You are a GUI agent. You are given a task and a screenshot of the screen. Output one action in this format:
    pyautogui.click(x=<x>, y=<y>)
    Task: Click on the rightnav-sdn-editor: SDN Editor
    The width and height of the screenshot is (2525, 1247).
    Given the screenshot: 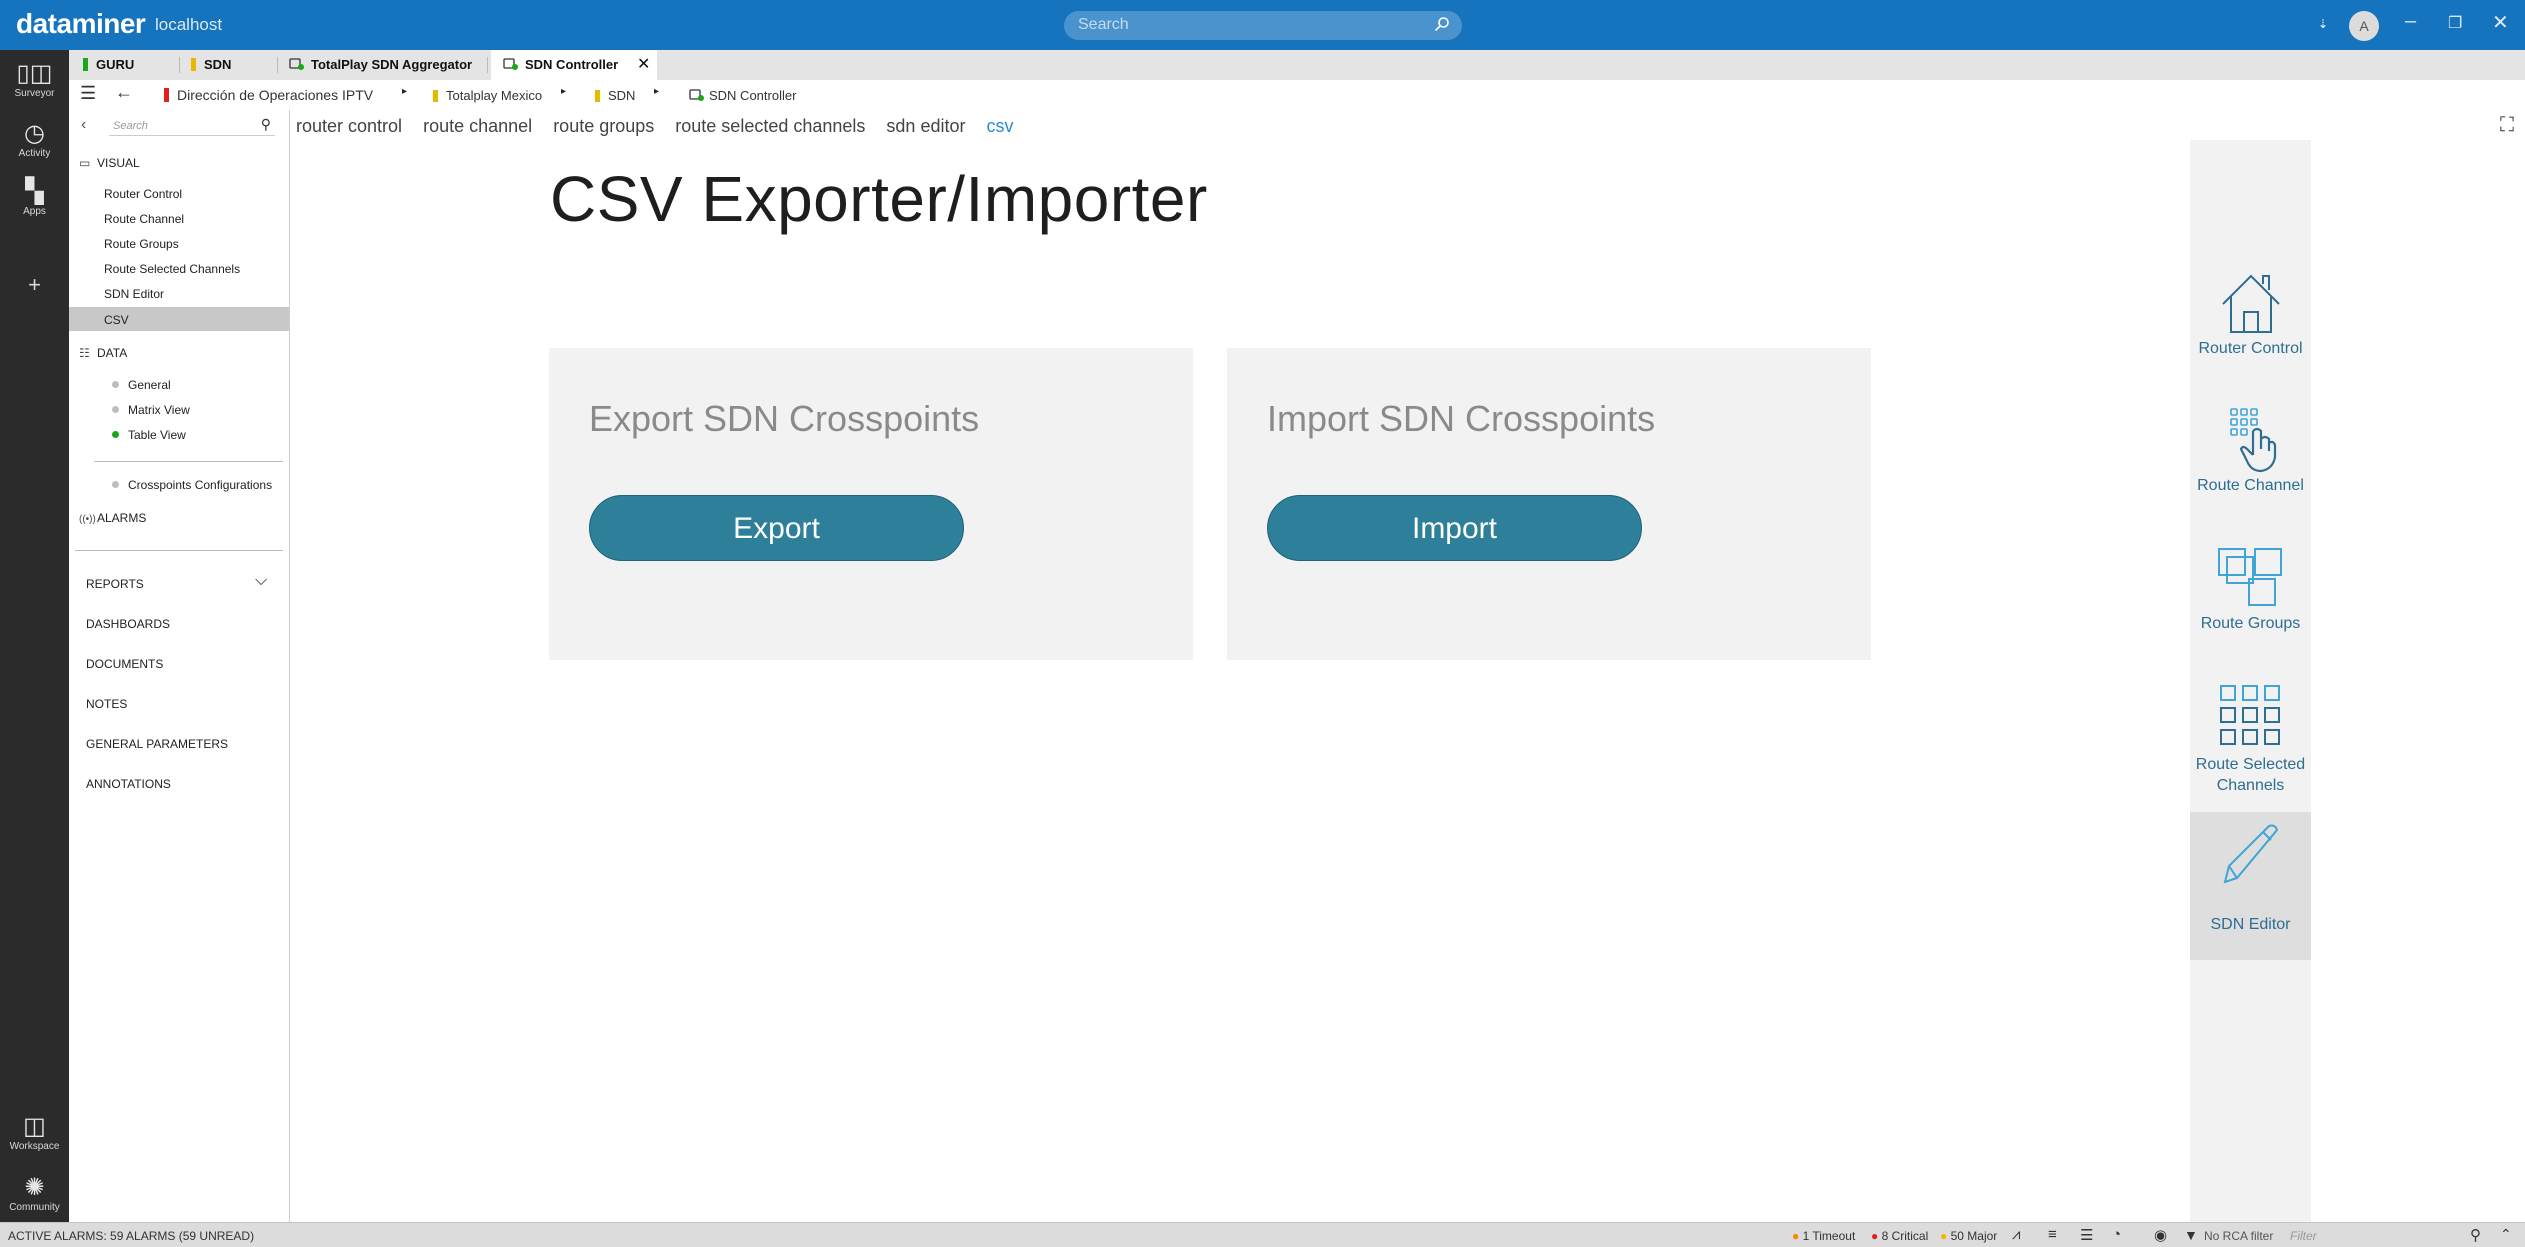 What is the action you would take?
    pyautogui.click(x=2250, y=886)
    